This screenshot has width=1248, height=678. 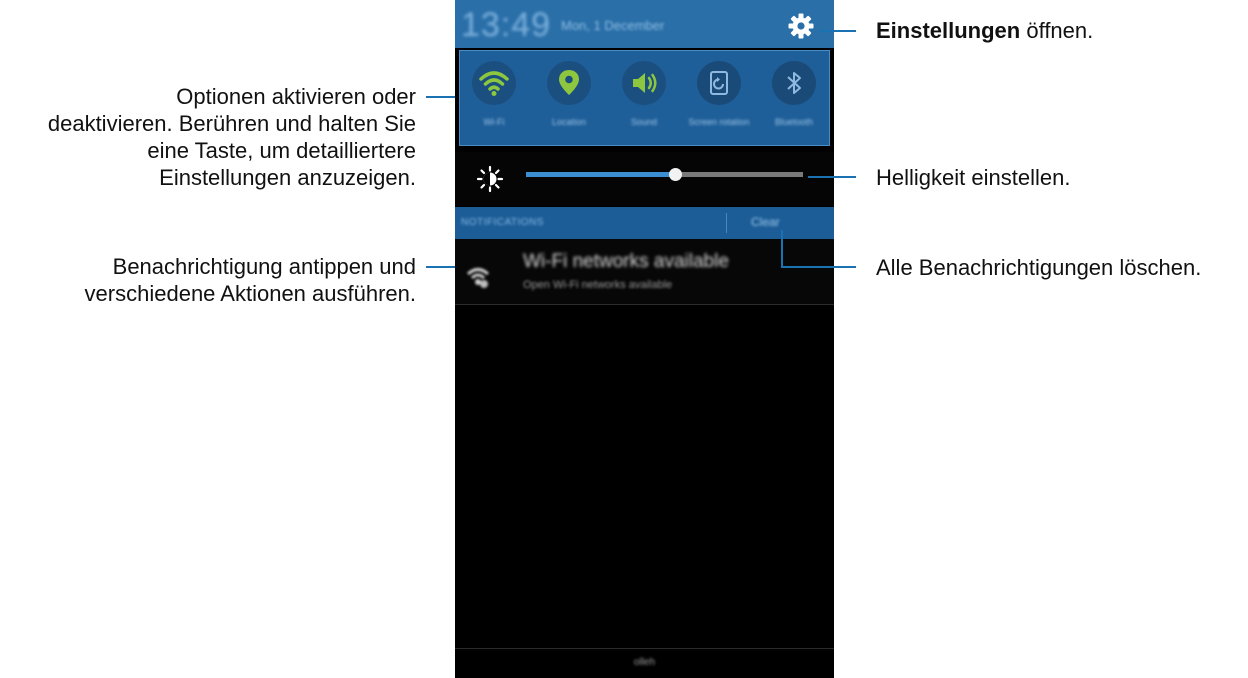 What do you see at coordinates (832, 177) in the screenshot?
I see `leader-line-brightness` at bounding box center [832, 177].